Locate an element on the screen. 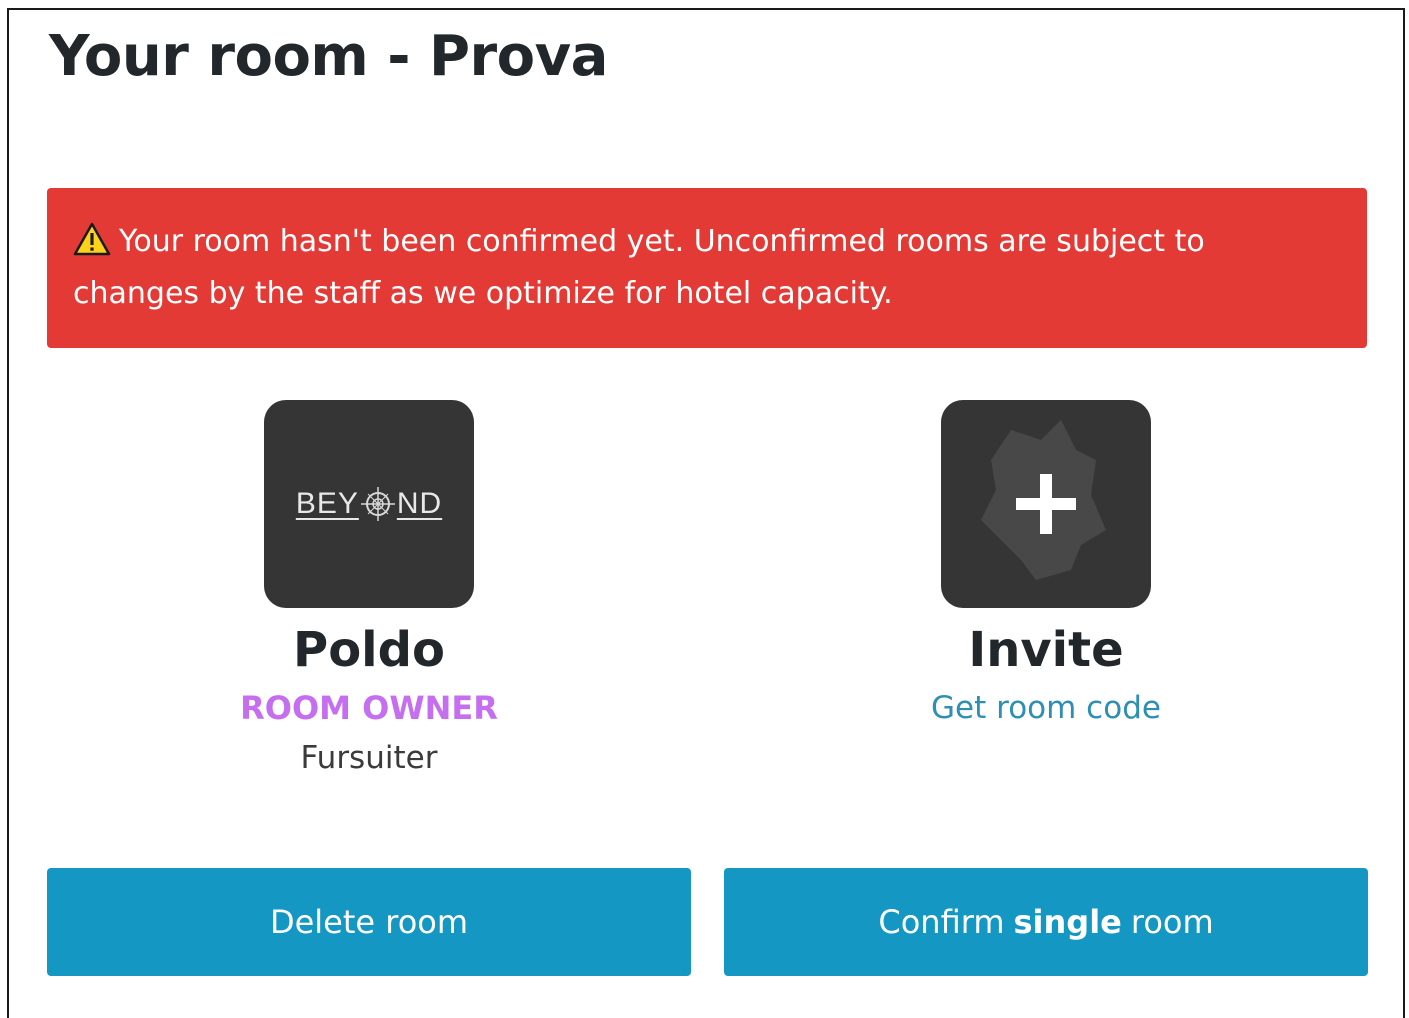  avatar: BEY ND is located at coordinates (369, 504).